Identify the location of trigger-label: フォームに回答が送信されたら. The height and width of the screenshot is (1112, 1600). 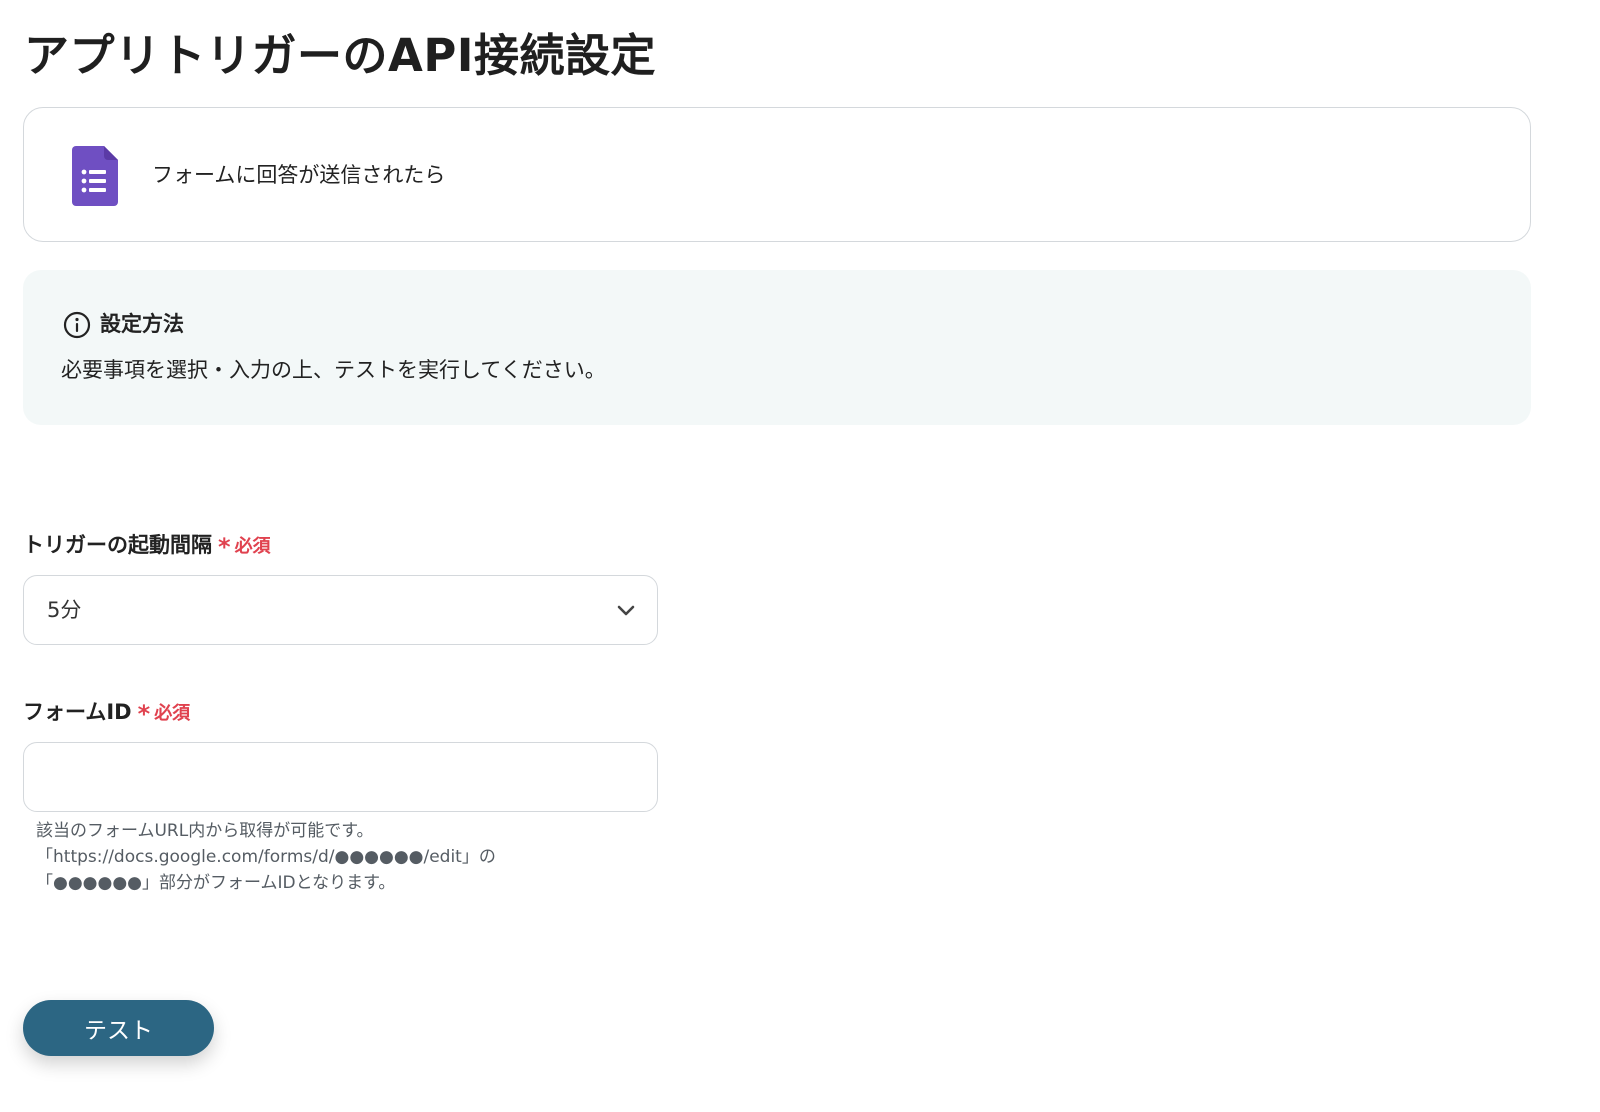
(299, 175).